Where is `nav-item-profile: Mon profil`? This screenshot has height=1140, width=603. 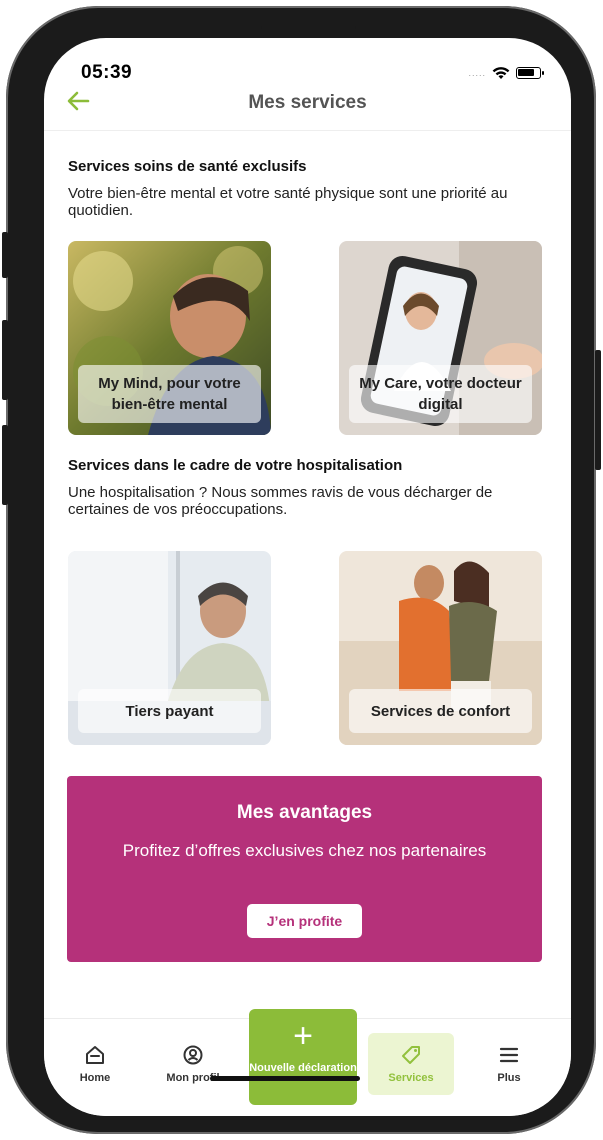
nav-item-profile: Mon profil is located at coordinates (193, 1064).